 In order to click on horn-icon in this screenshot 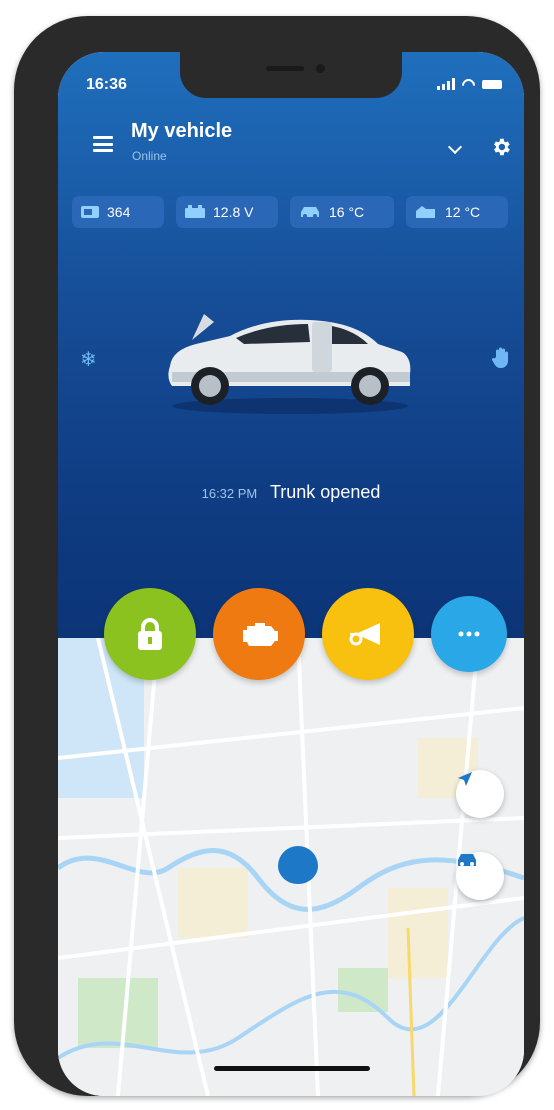, I will do `click(364, 634)`.